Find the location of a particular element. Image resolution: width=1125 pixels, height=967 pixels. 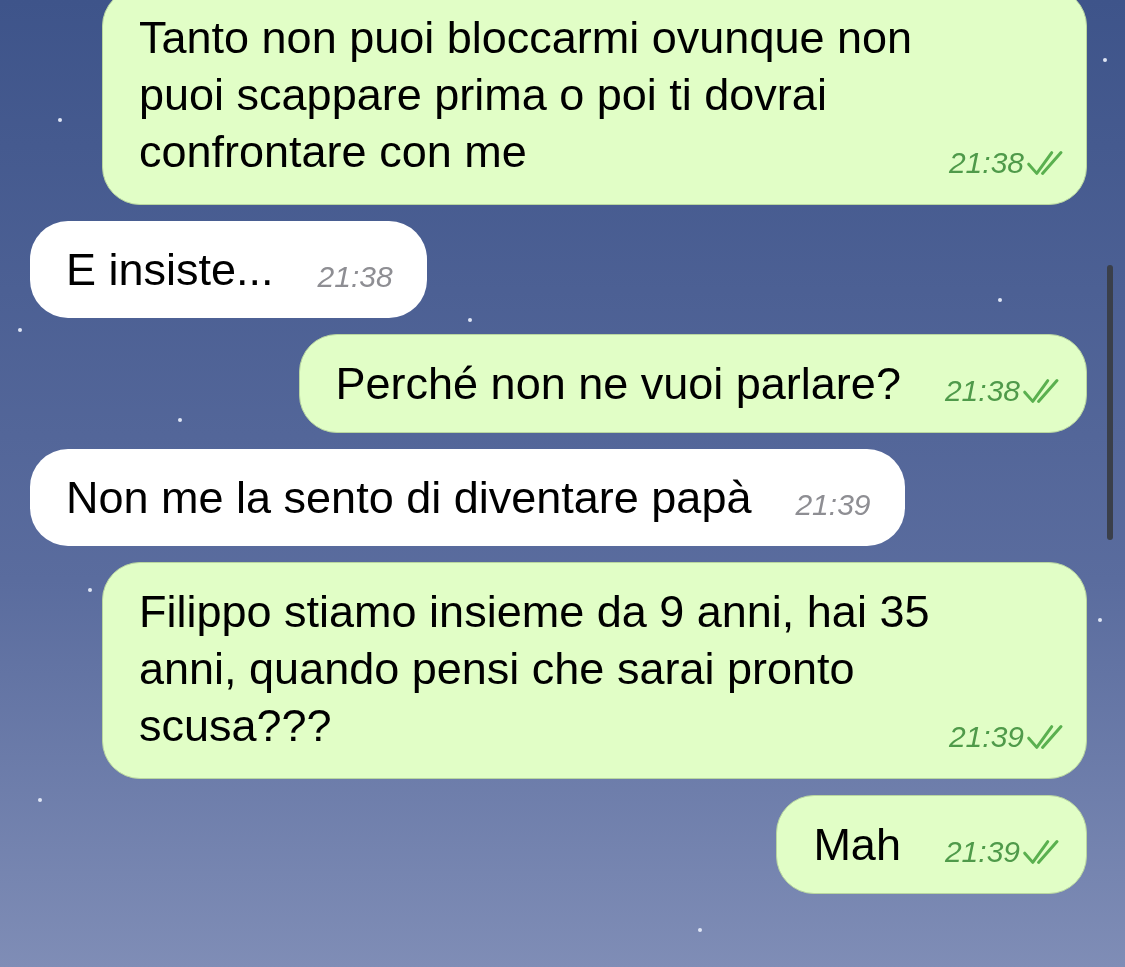

message-text: Tanto non puoi bloccarmi ovunque non puoi scappare prima o poi ti dovrai confrontare con me is located at coordinates (526, 95).